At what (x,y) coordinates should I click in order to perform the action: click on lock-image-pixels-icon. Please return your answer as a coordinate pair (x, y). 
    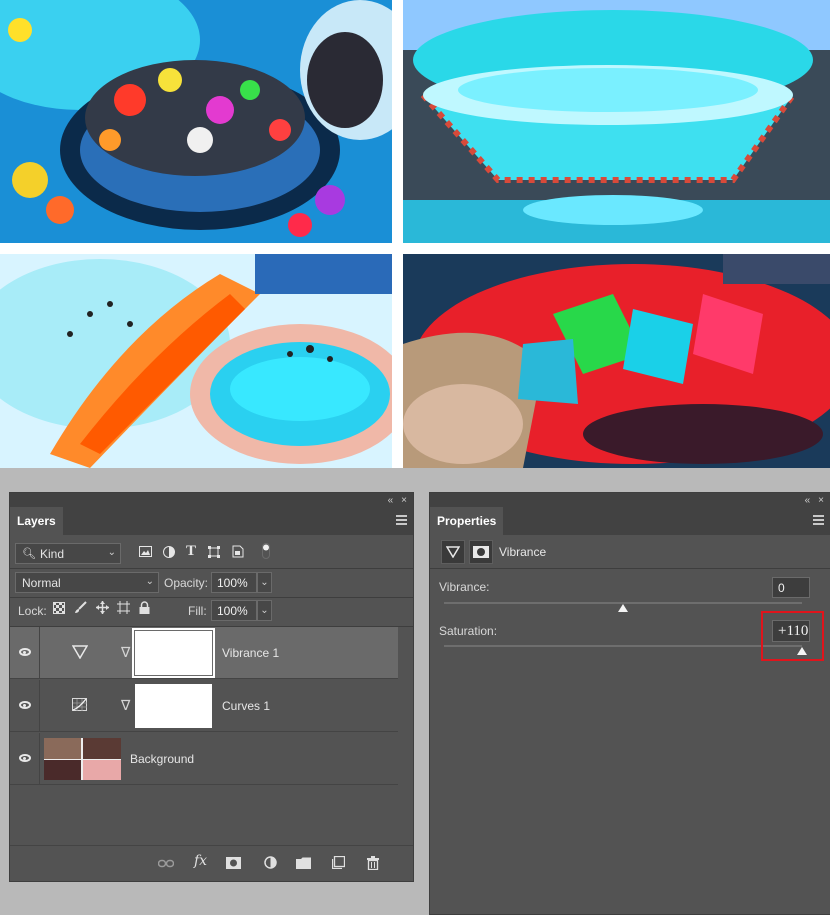
    Looking at the image, I should click on (80, 608).